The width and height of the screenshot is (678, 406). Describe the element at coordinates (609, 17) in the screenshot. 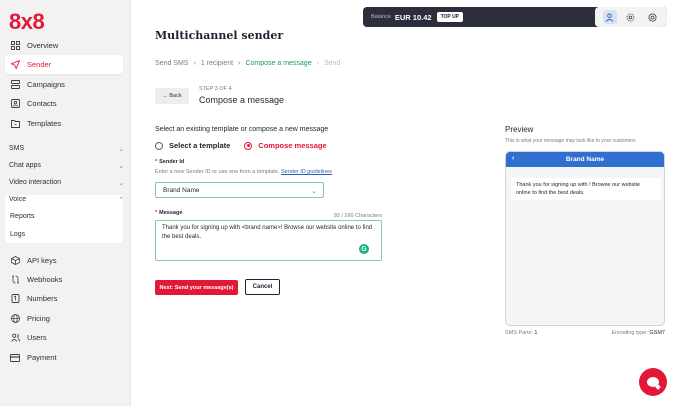

I see `user-icon` at that location.